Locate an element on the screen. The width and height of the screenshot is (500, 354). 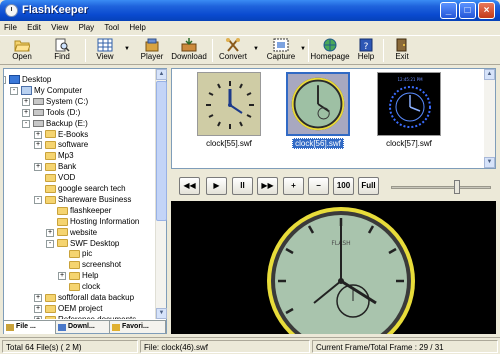
menu-help: Help is located at coordinates (137, 28).